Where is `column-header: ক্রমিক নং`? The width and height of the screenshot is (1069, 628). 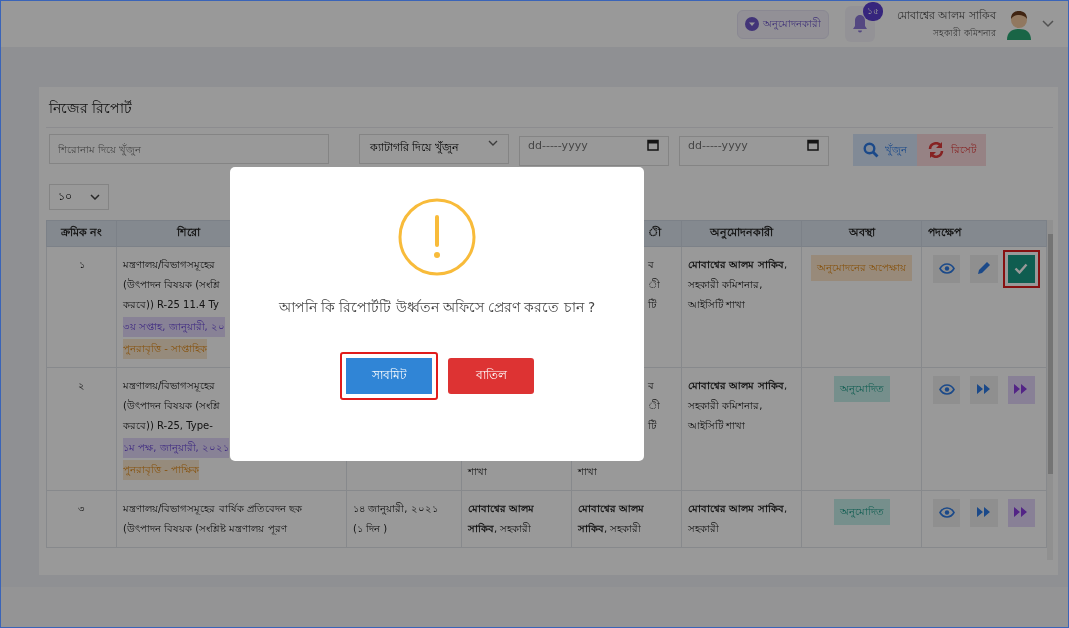
column-header: ক্রমিক নং is located at coordinates (81, 233).